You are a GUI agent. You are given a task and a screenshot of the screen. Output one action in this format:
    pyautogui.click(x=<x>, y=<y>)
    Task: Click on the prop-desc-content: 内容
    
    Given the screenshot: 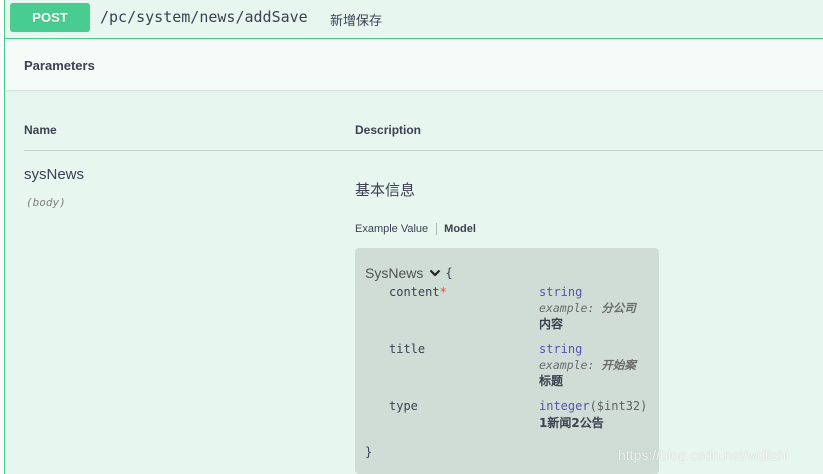 What is the action you would take?
    pyautogui.click(x=551, y=324)
    